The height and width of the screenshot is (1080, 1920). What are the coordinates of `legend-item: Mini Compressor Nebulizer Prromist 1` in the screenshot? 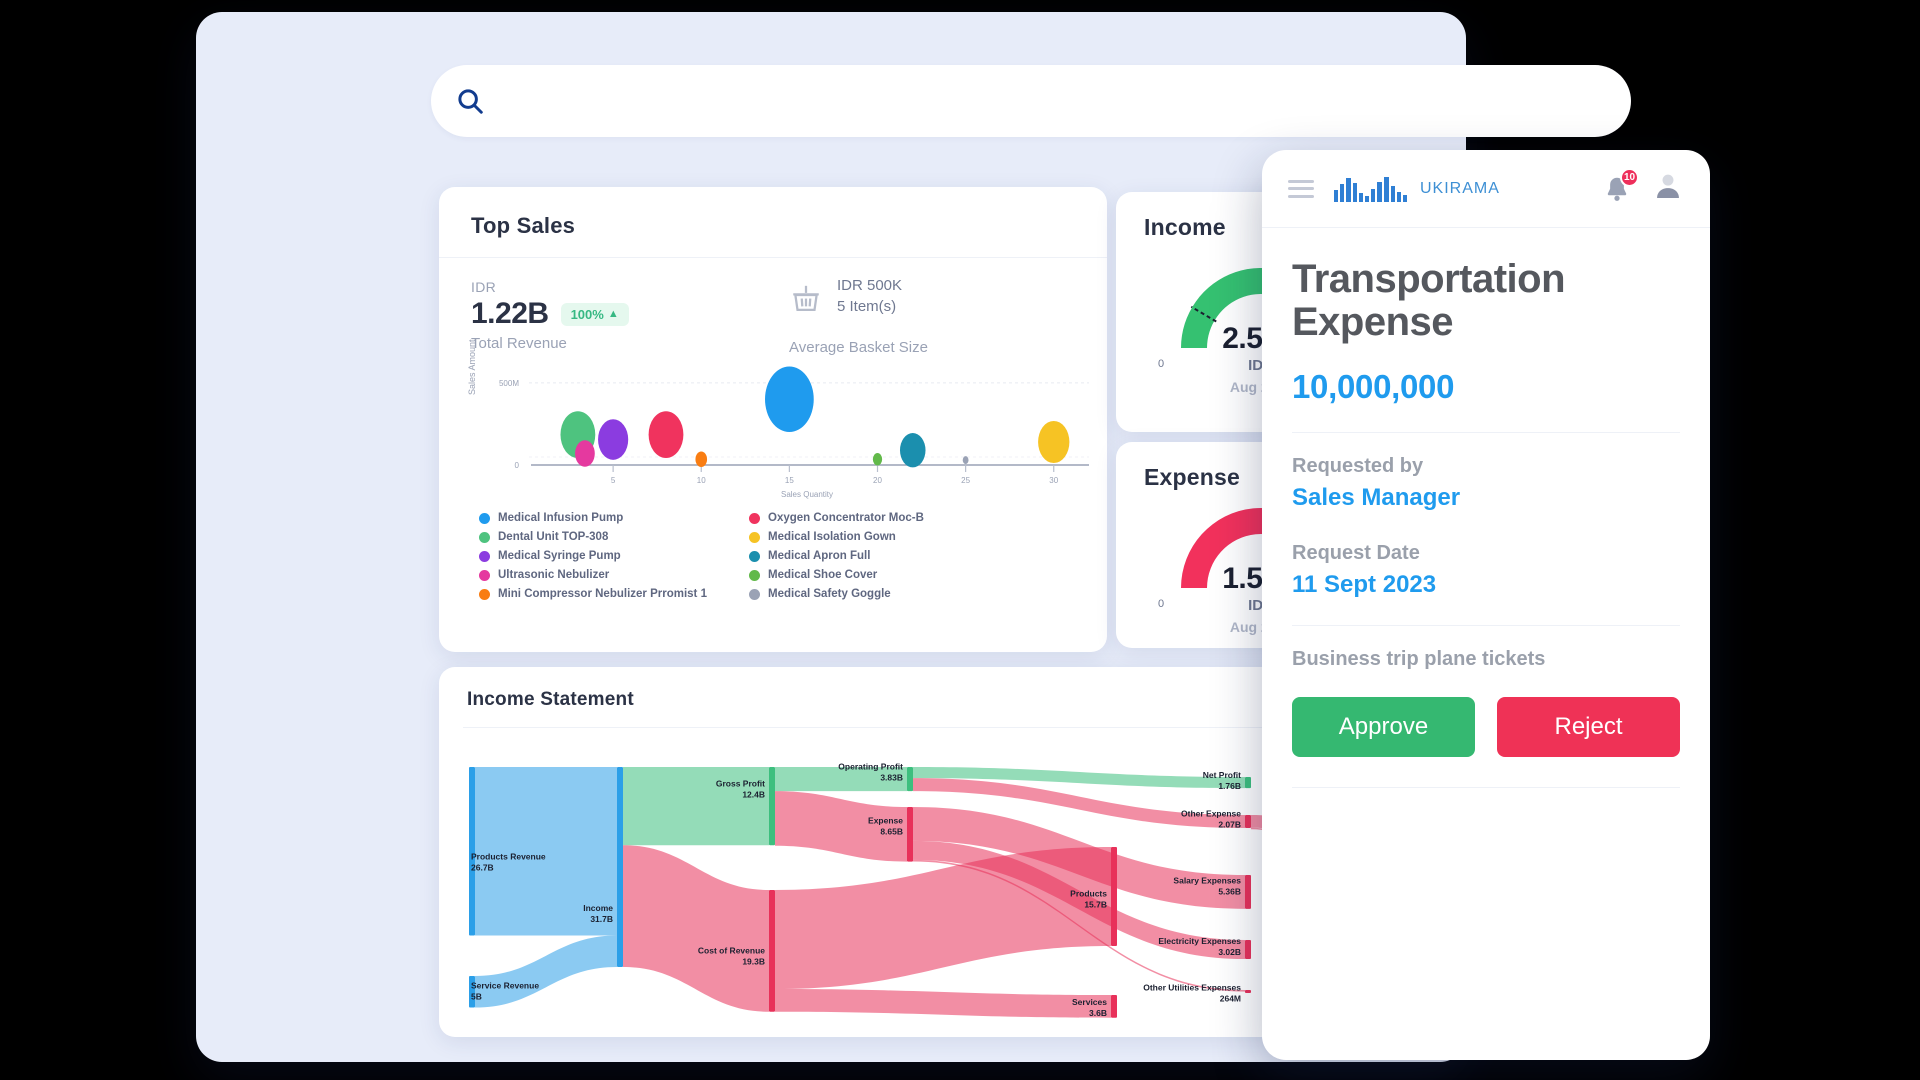 It's located at (604, 594).